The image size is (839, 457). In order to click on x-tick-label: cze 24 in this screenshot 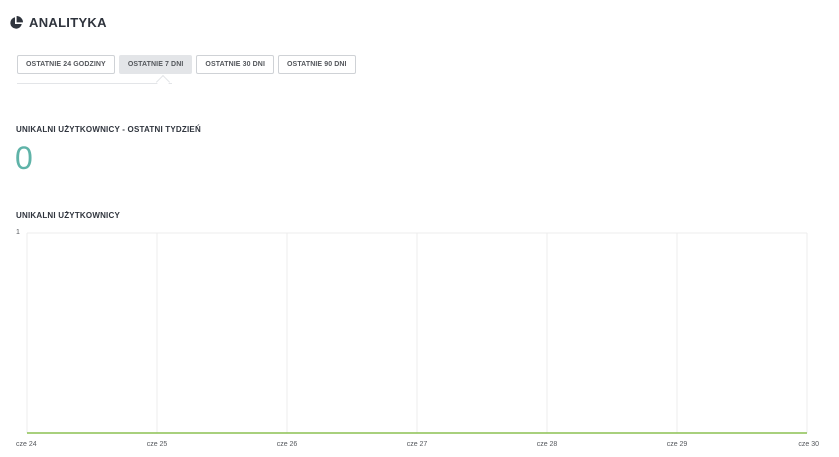, I will do `click(26, 444)`.